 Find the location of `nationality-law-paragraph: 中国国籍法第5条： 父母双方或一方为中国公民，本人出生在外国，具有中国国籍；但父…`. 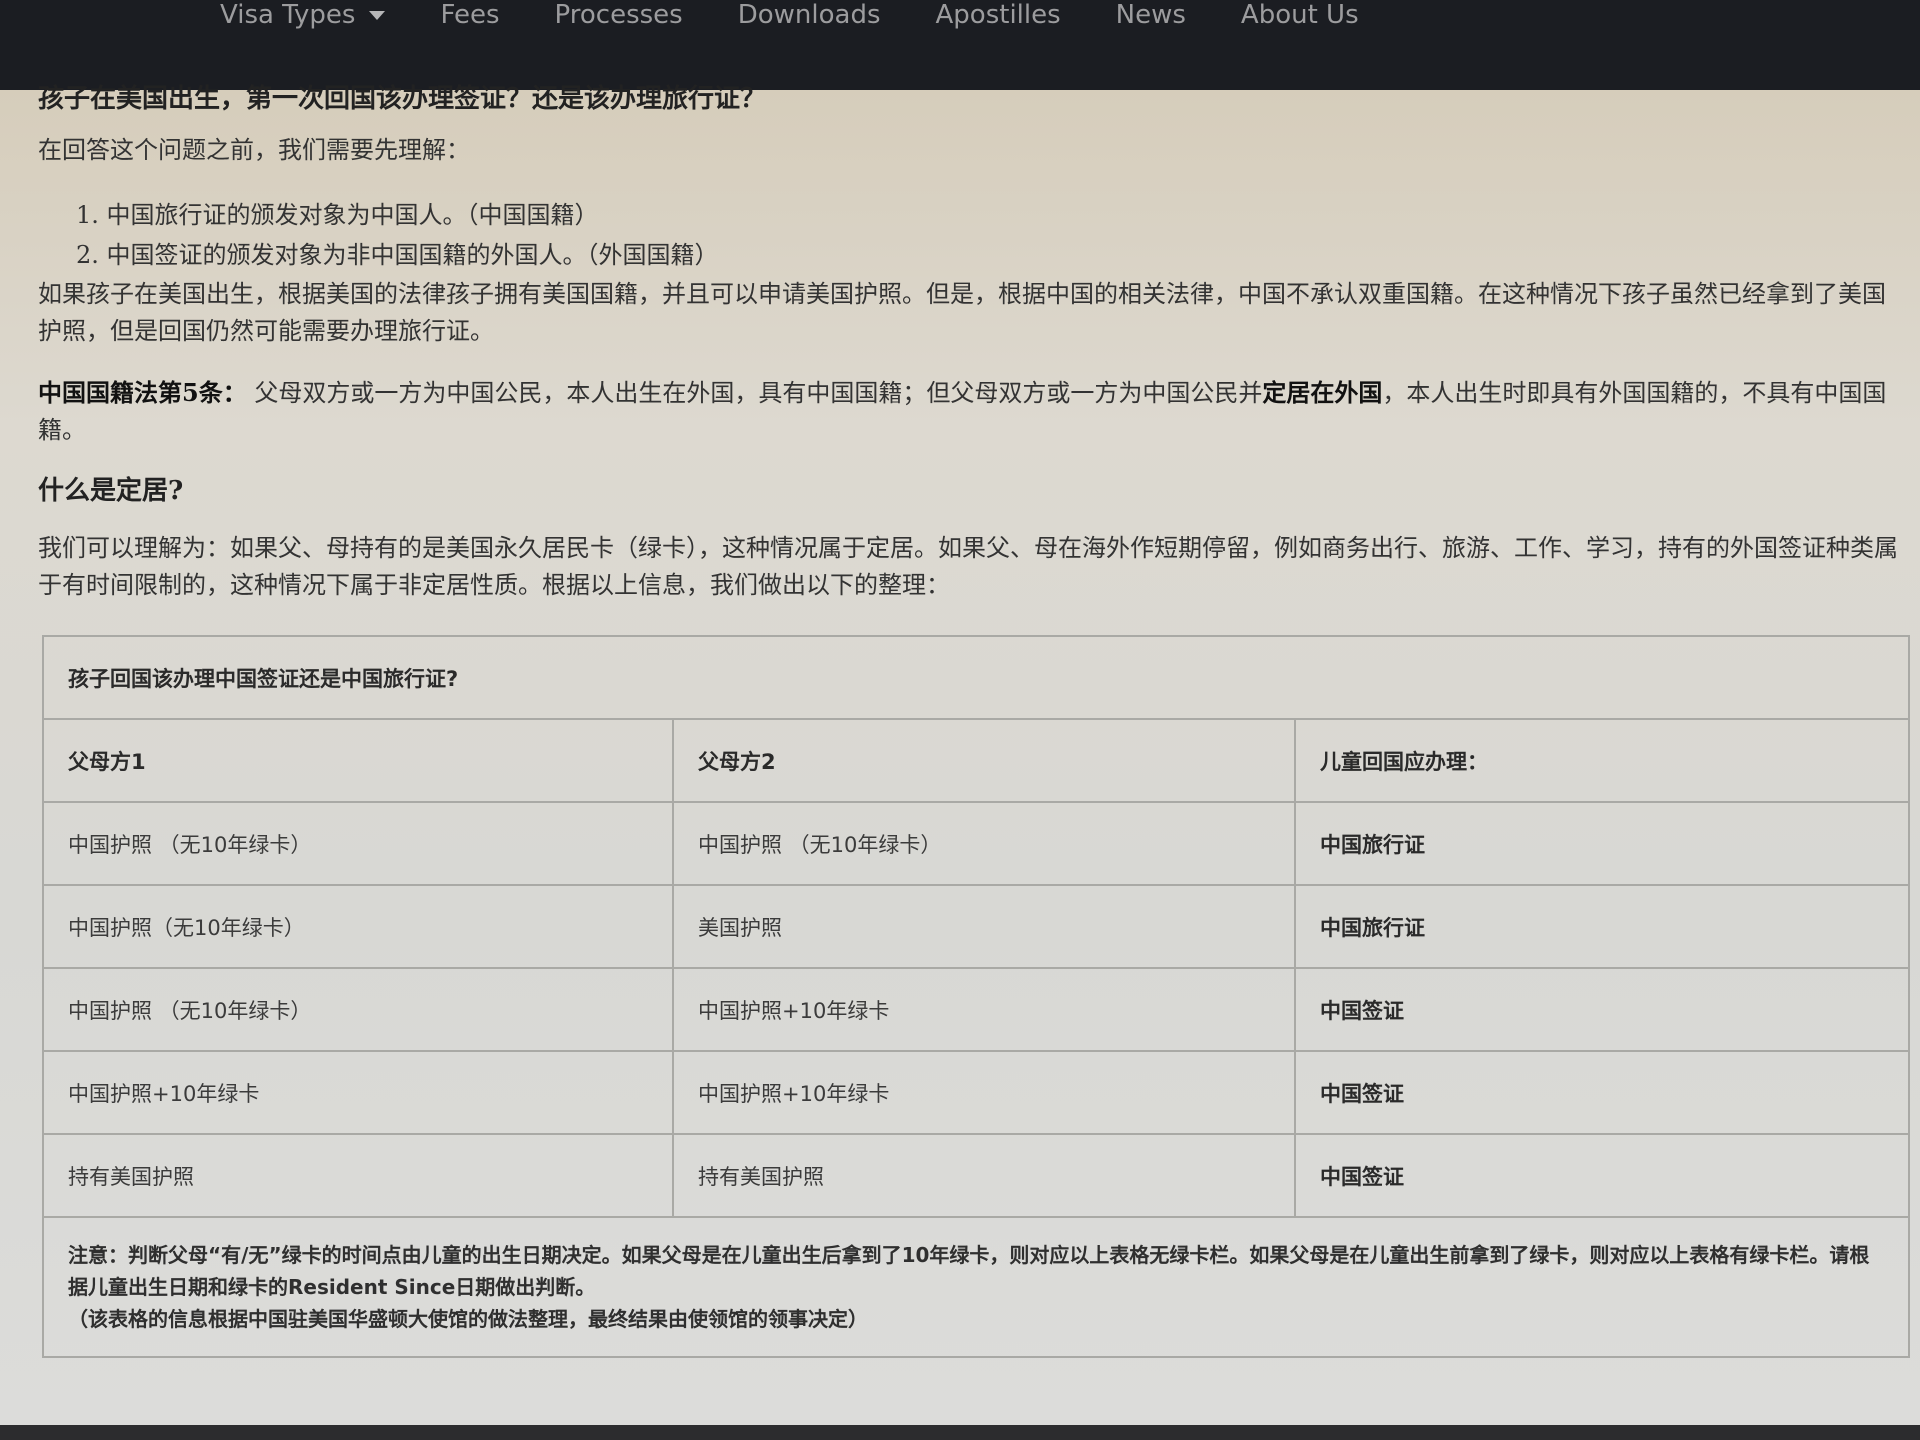

nationality-law-paragraph: 中国国籍法第5条： 父母双方或一方为中国公民，本人出生在外国，具有中国国籍；但父… is located at coordinates (968, 411).